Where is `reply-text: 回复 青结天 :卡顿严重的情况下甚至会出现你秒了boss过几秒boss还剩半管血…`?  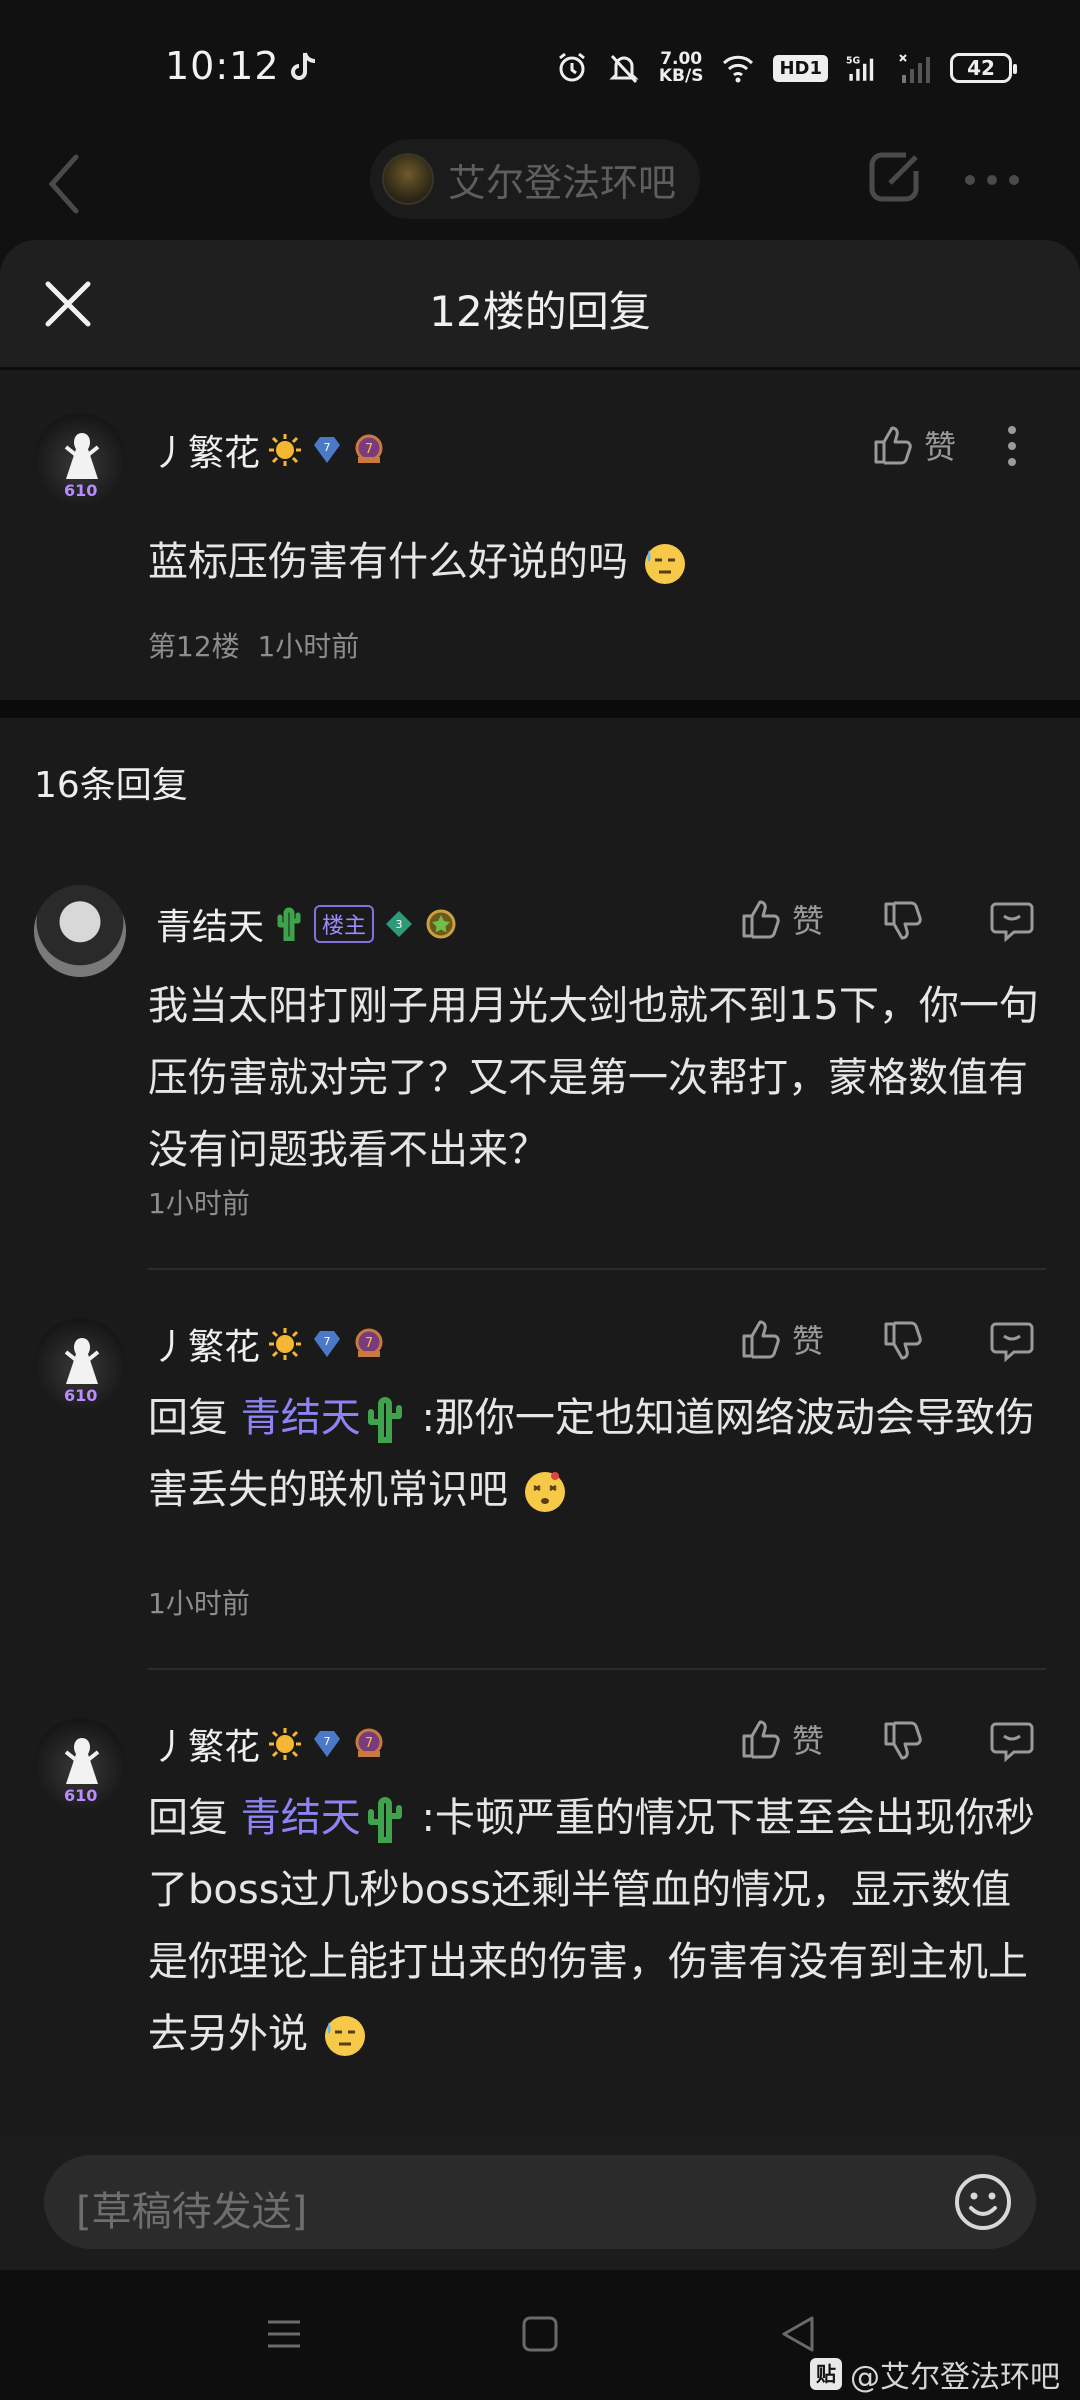 reply-text: 回复 青结天 :卡顿严重的情况下甚至会出现你秒了boss过几秒boss还剩半管血… is located at coordinates (597, 1926).